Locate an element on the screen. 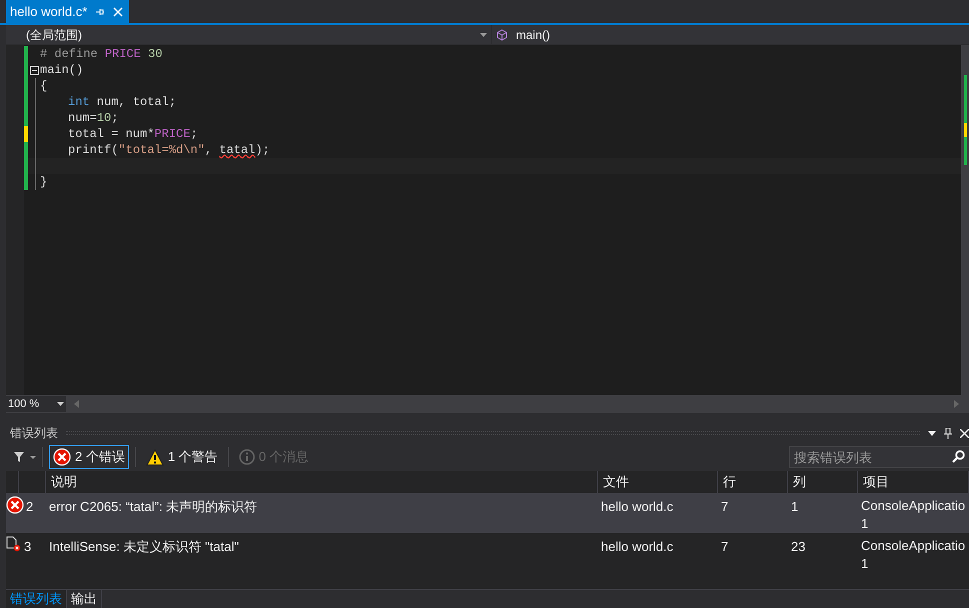 The image size is (969, 608). table-row: 3 IntelliSense: 未定义标识符 "tatal" hello world.c 7 23 ConsoleApplicatio 1 is located at coordinates (487, 553).